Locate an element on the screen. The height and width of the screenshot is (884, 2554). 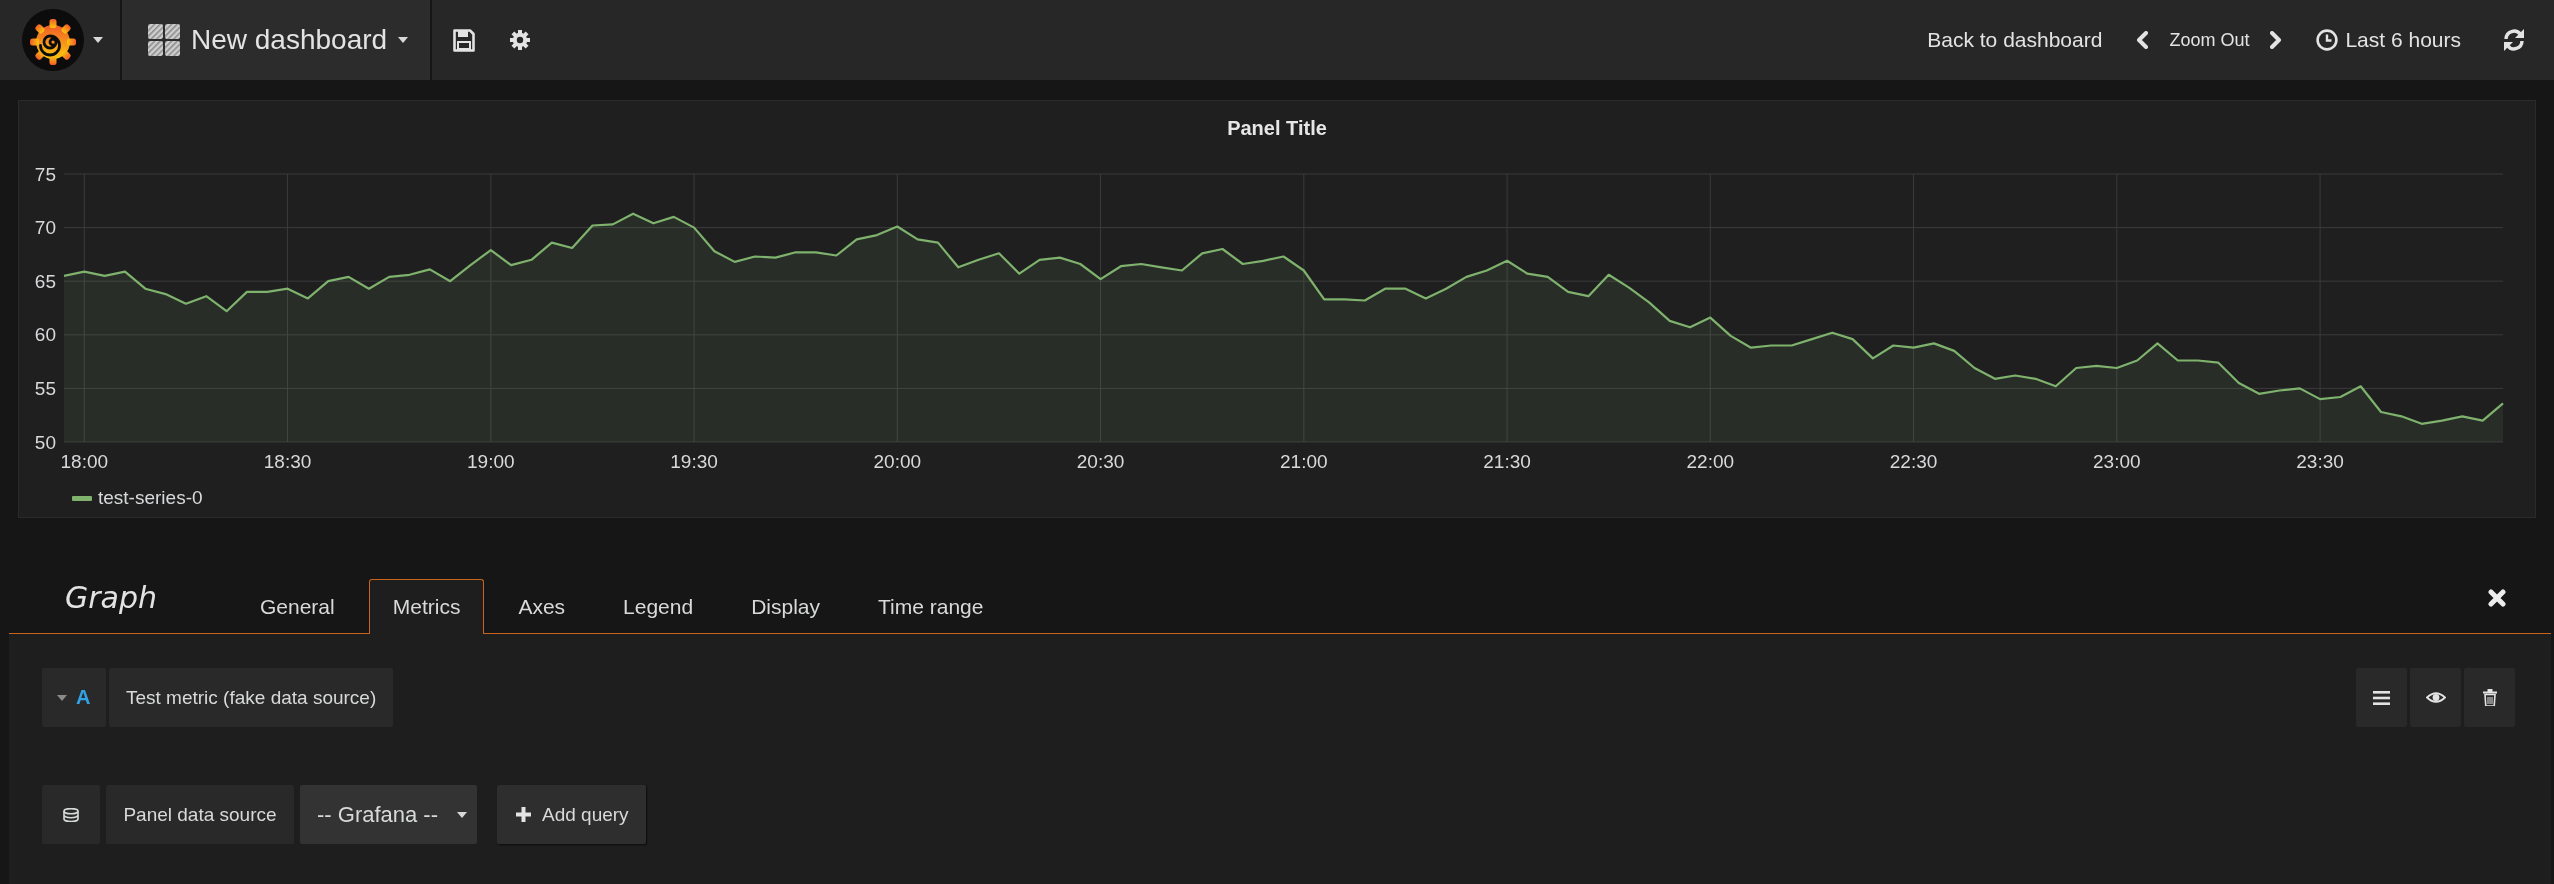
x-axis-label: 18:30 is located at coordinates (287, 461).